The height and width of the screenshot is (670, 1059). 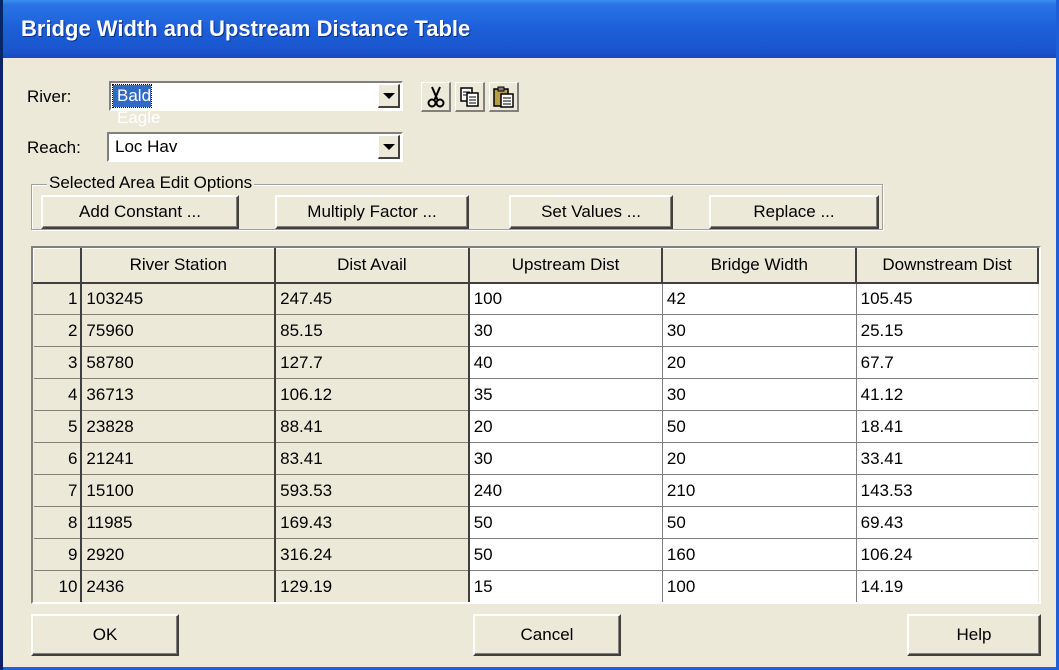 I want to click on cell-dist-avail: 85.15, so click(x=372, y=330).